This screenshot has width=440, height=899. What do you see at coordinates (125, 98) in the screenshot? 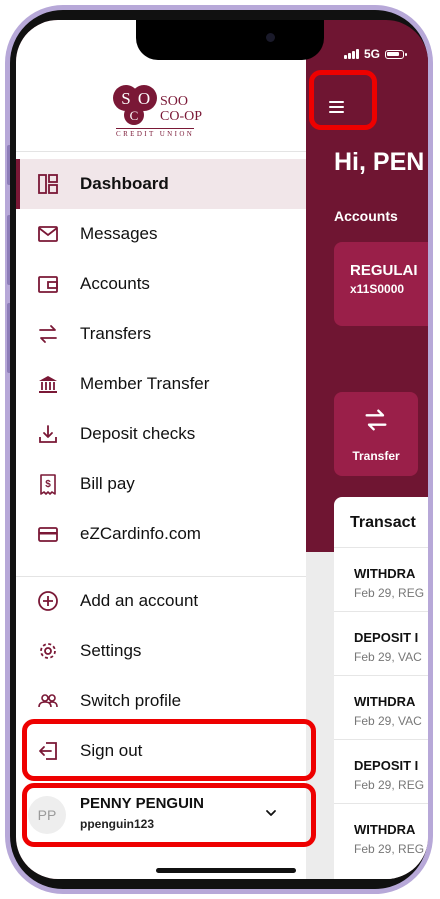
I see `svg-text: S` at bounding box center [125, 98].